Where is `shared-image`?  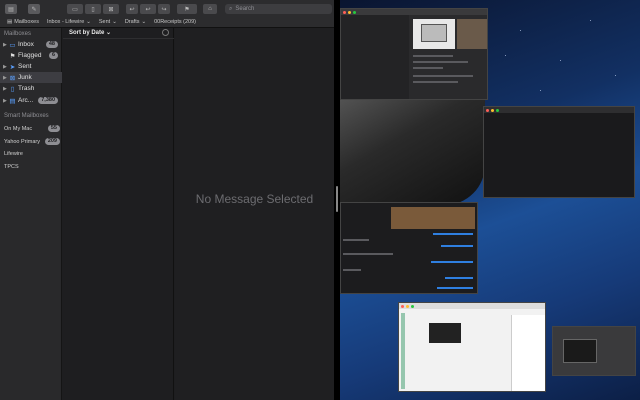
shared-image is located at coordinates (433, 218).